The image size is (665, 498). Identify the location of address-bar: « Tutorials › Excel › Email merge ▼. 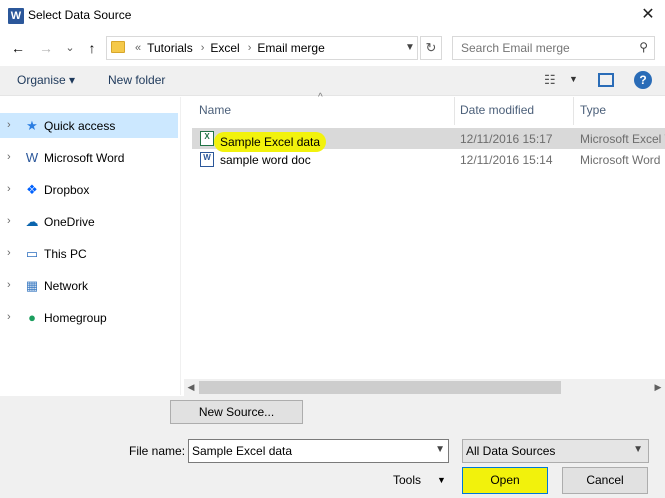
(262, 48).